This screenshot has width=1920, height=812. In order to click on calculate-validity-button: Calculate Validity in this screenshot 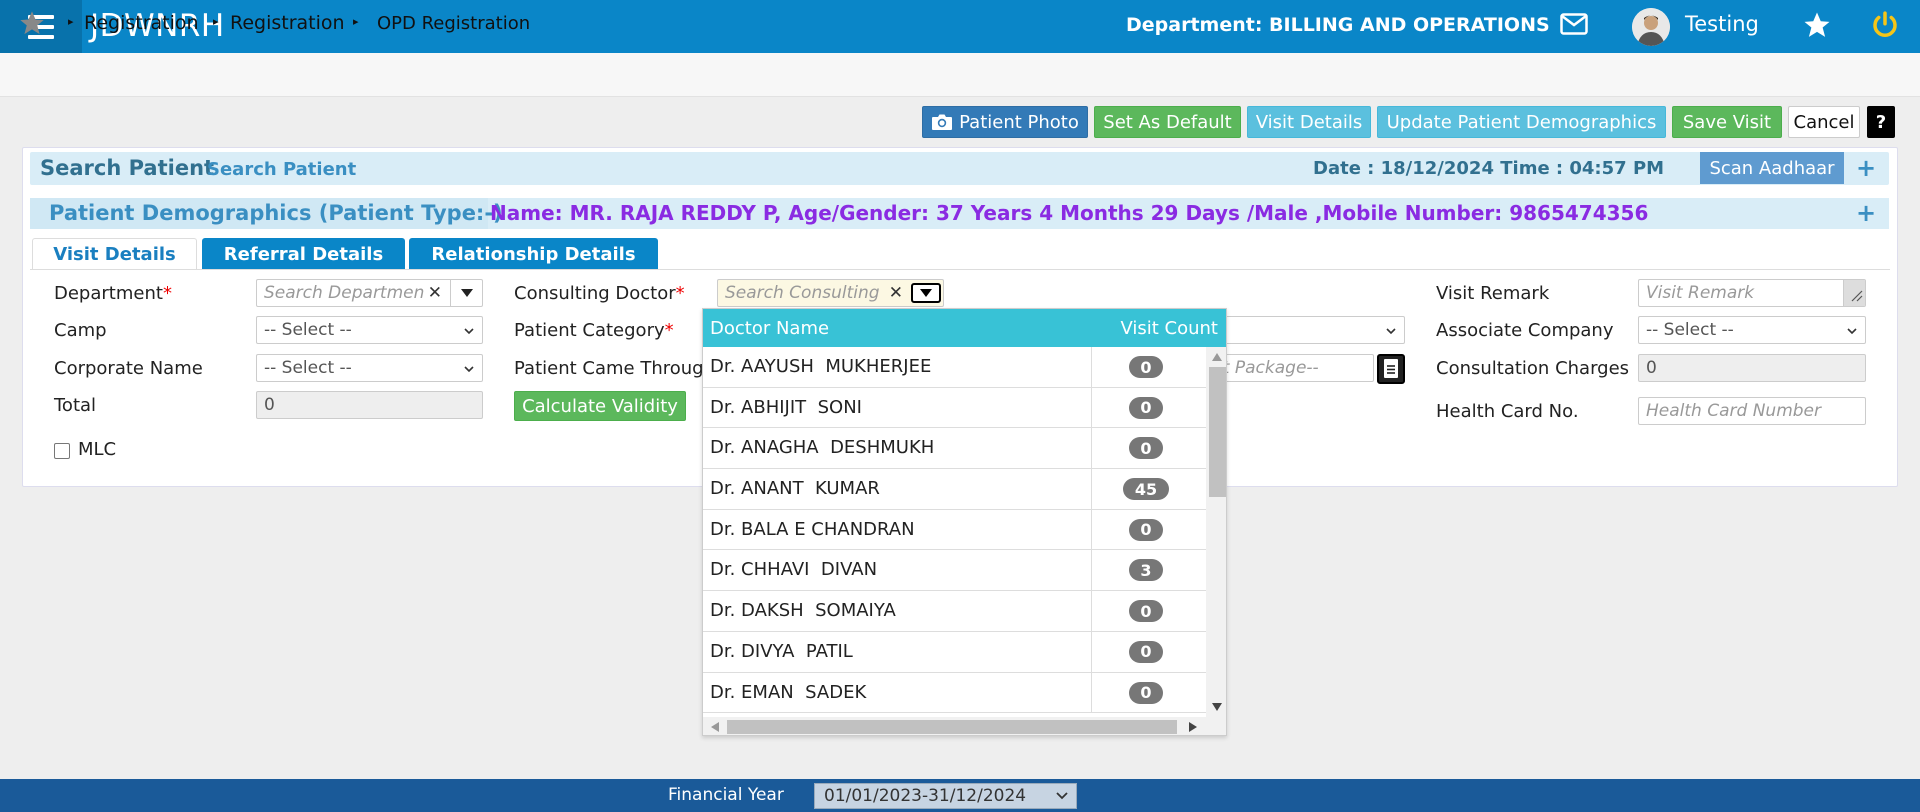, I will do `click(600, 406)`.